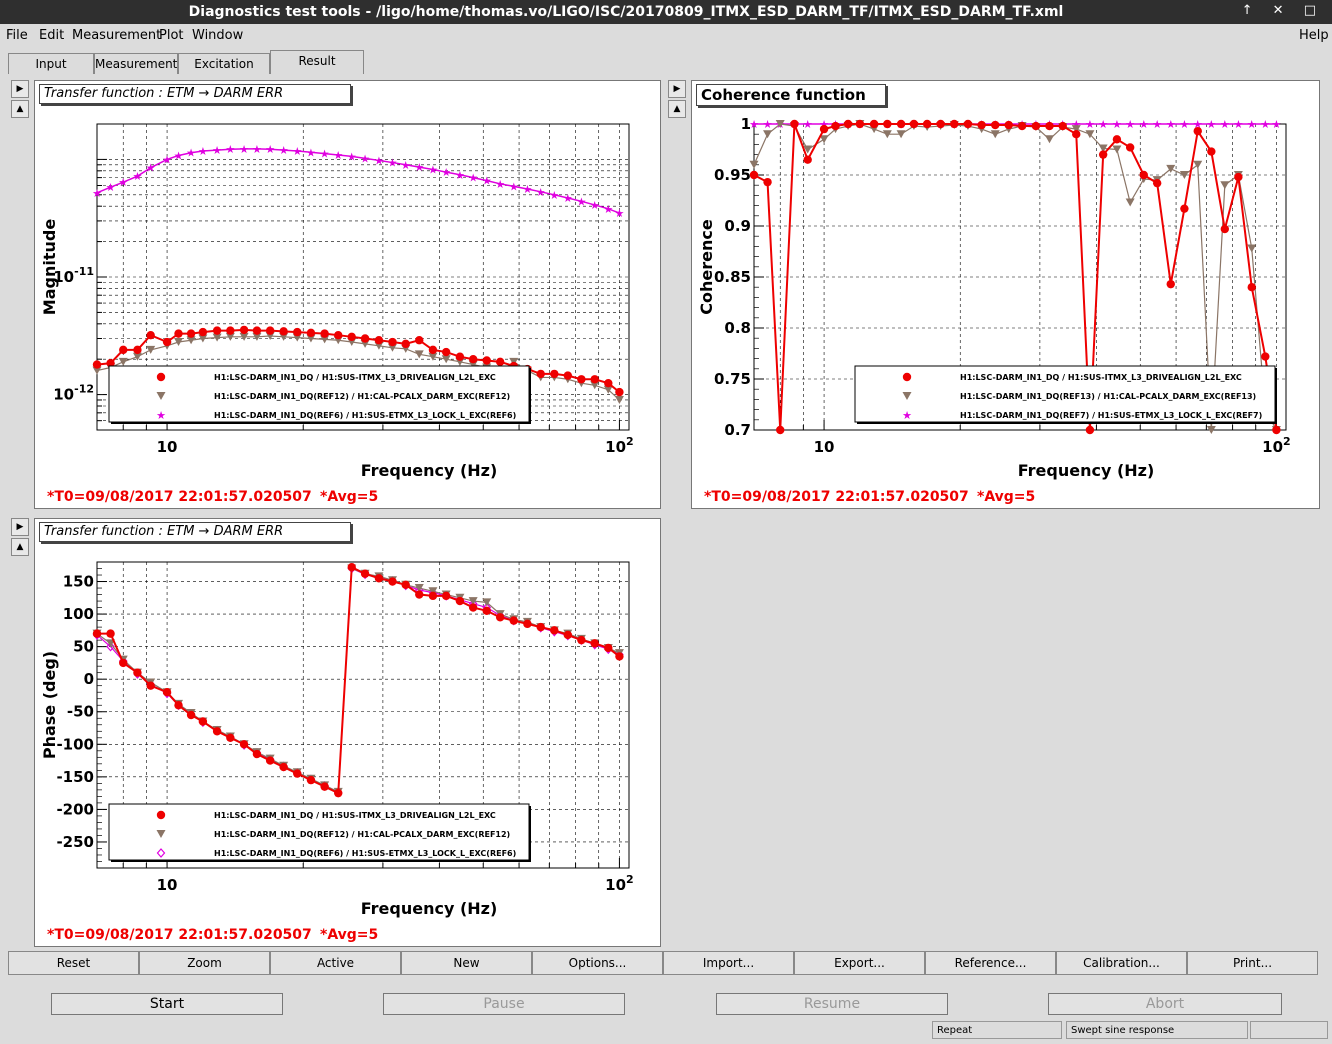 The width and height of the screenshot is (1332, 1044). Describe the element at coordinates (136, 63) in the screenshot. I see `tab-measurement: Measurement` at that location.